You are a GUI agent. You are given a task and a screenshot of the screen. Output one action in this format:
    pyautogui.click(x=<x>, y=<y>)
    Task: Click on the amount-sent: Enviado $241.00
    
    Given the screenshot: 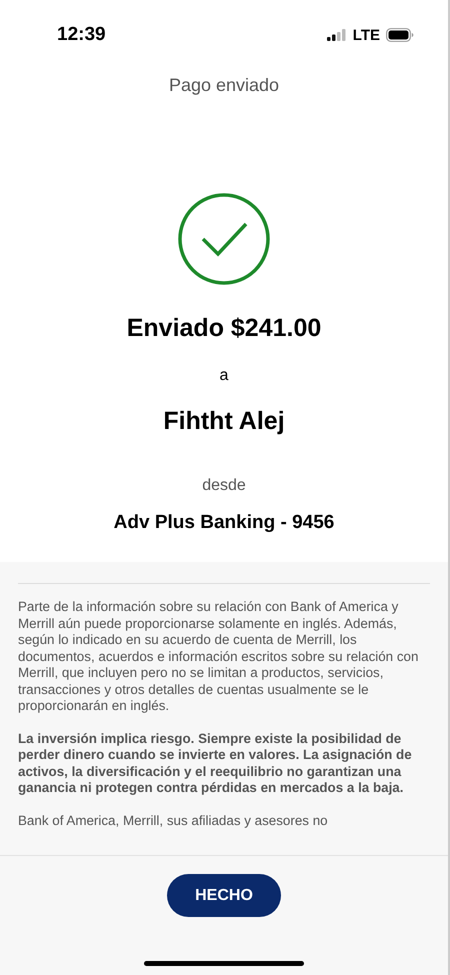 What is the action you would take?
    pyautogui.click(x=224, y=328)
    